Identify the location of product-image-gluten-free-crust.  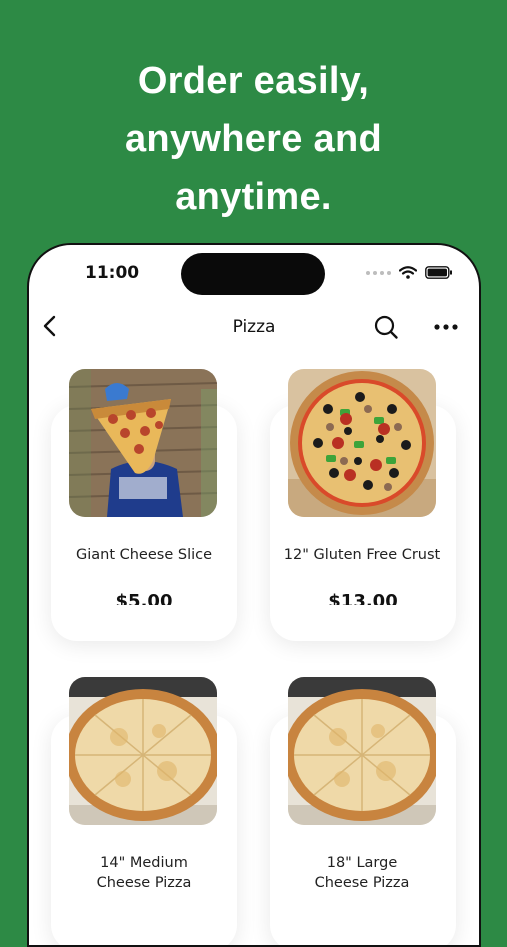
(362, 443).